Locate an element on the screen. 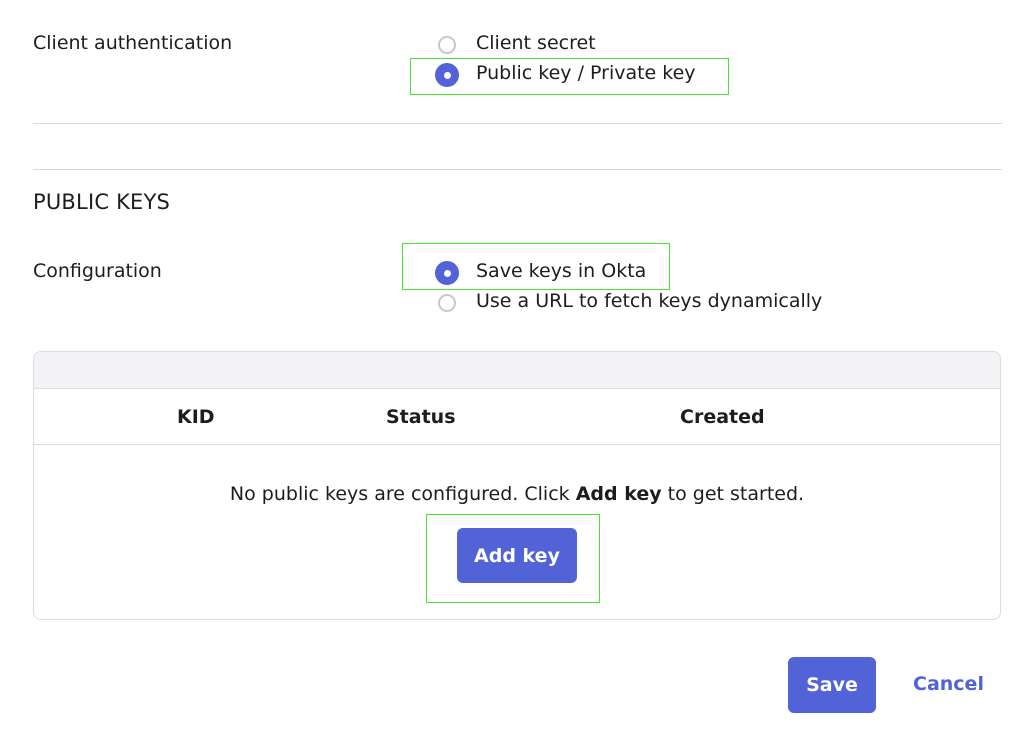 The image size is (1015, 736). save-button: Save is located at coordinates (832, 685).